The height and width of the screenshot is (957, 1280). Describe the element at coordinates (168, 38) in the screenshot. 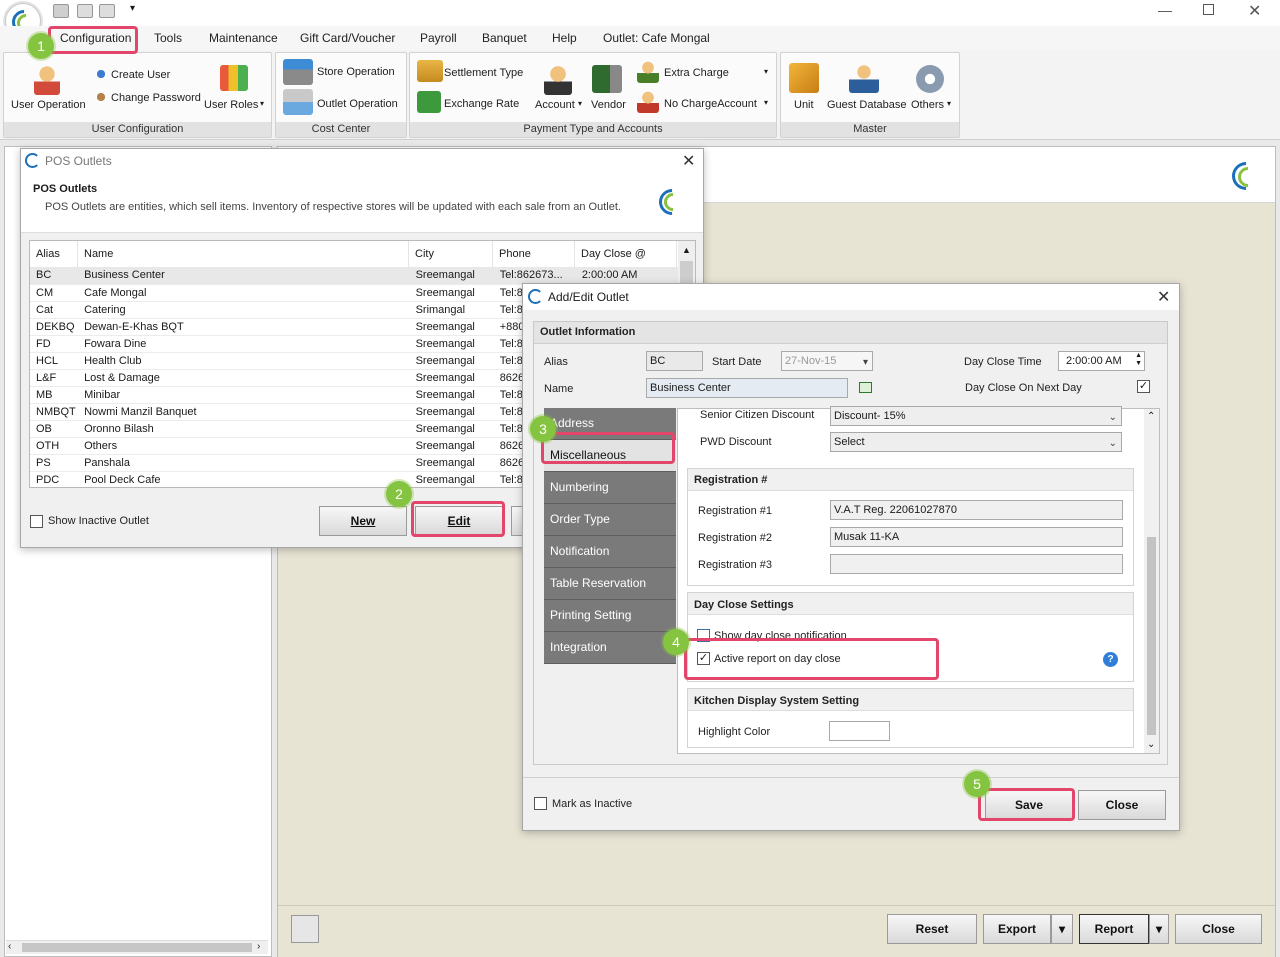

I see `menu-tools: Tools` at that location.